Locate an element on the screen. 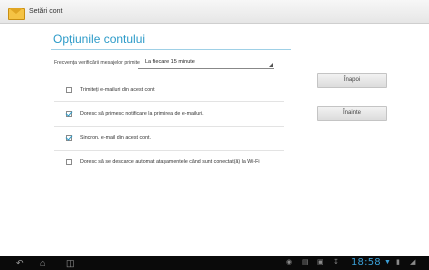 Image resolution: width=429 pixels, height=270 pixels. gallery-icon: ▣ is located at coordinates (320, 263).